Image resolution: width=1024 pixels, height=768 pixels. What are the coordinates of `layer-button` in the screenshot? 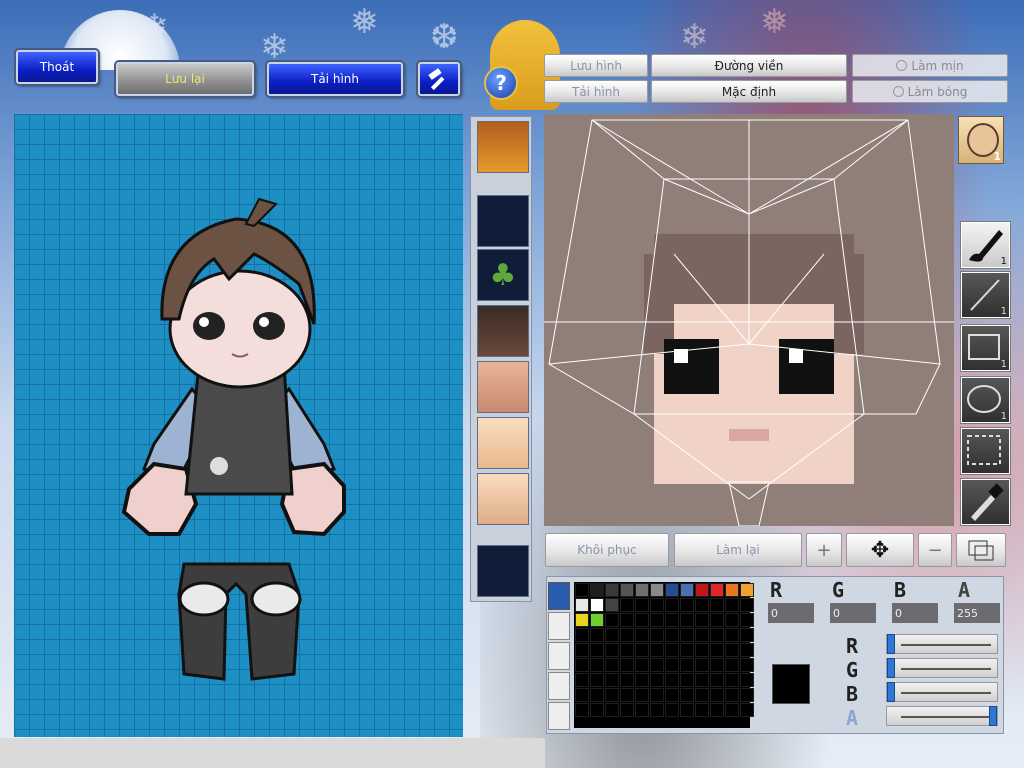 It's located at (981, 550).